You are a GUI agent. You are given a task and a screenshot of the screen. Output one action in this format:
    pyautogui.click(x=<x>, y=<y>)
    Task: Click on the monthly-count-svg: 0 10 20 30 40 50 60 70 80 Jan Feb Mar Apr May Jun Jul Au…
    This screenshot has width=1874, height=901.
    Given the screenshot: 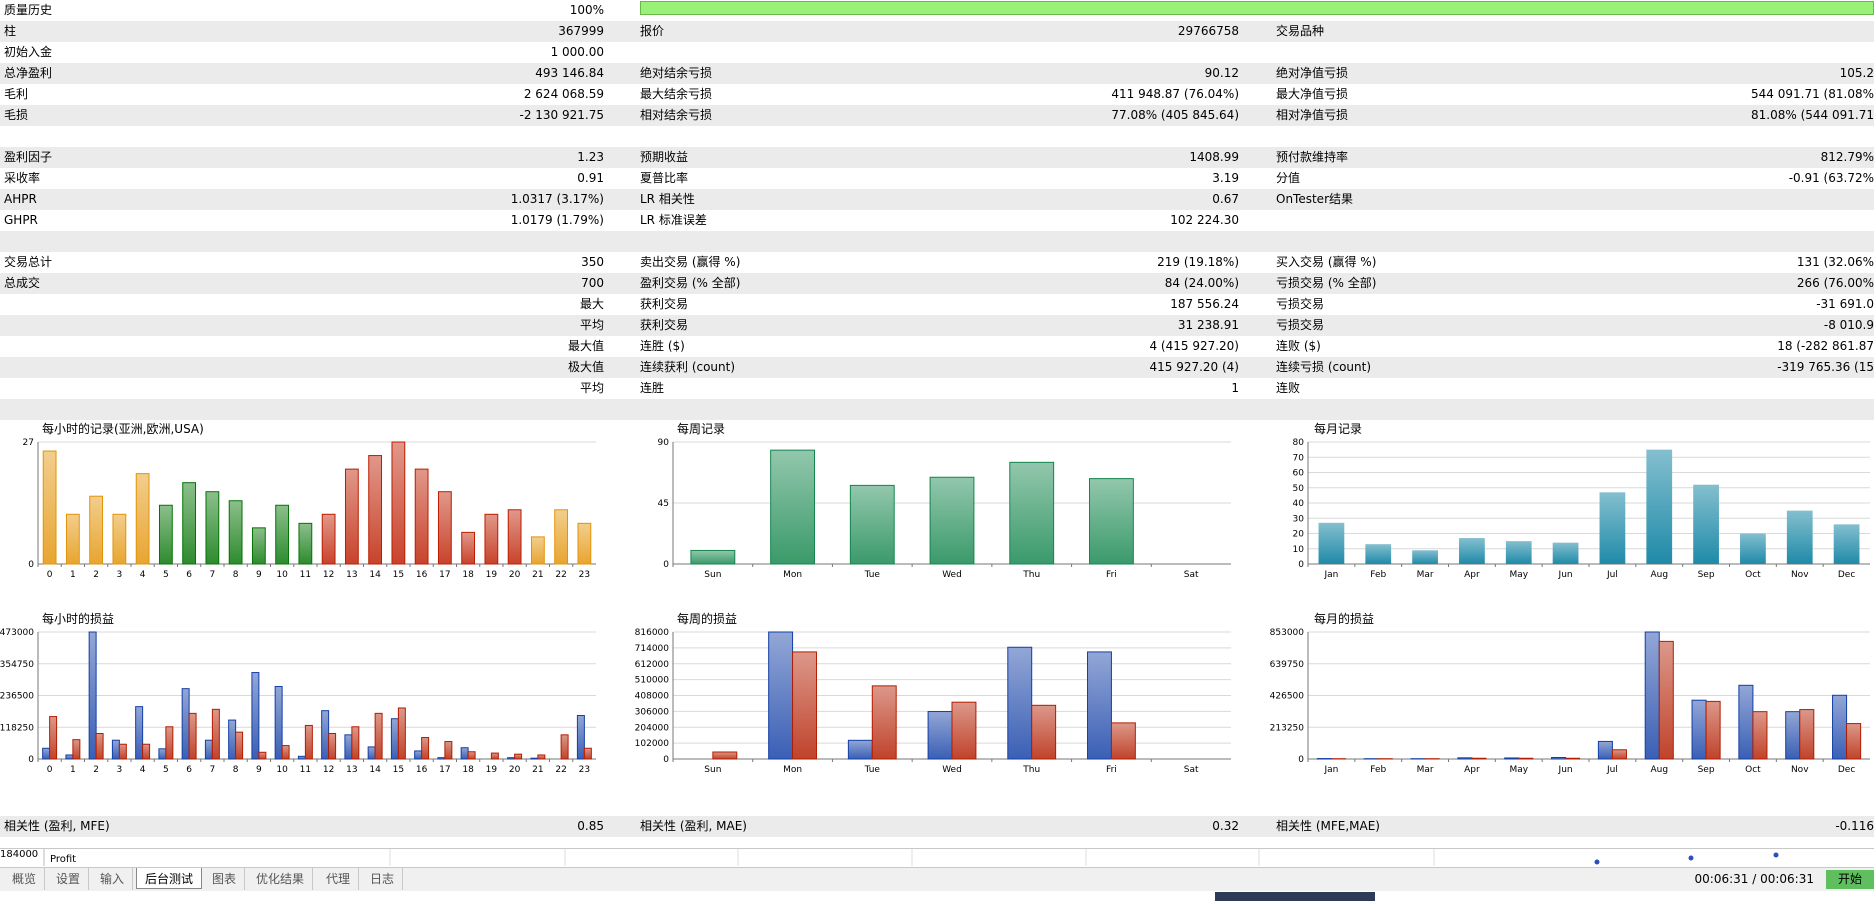 What is the action you would take?
    pyautogui.click(x=1581, y=509)
    